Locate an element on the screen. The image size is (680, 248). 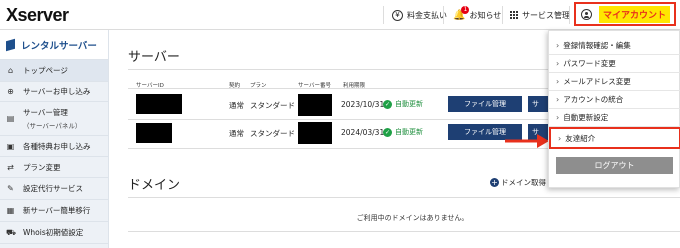
expiry-cell: 2024/03/31 is located at coordinates (363, 132).